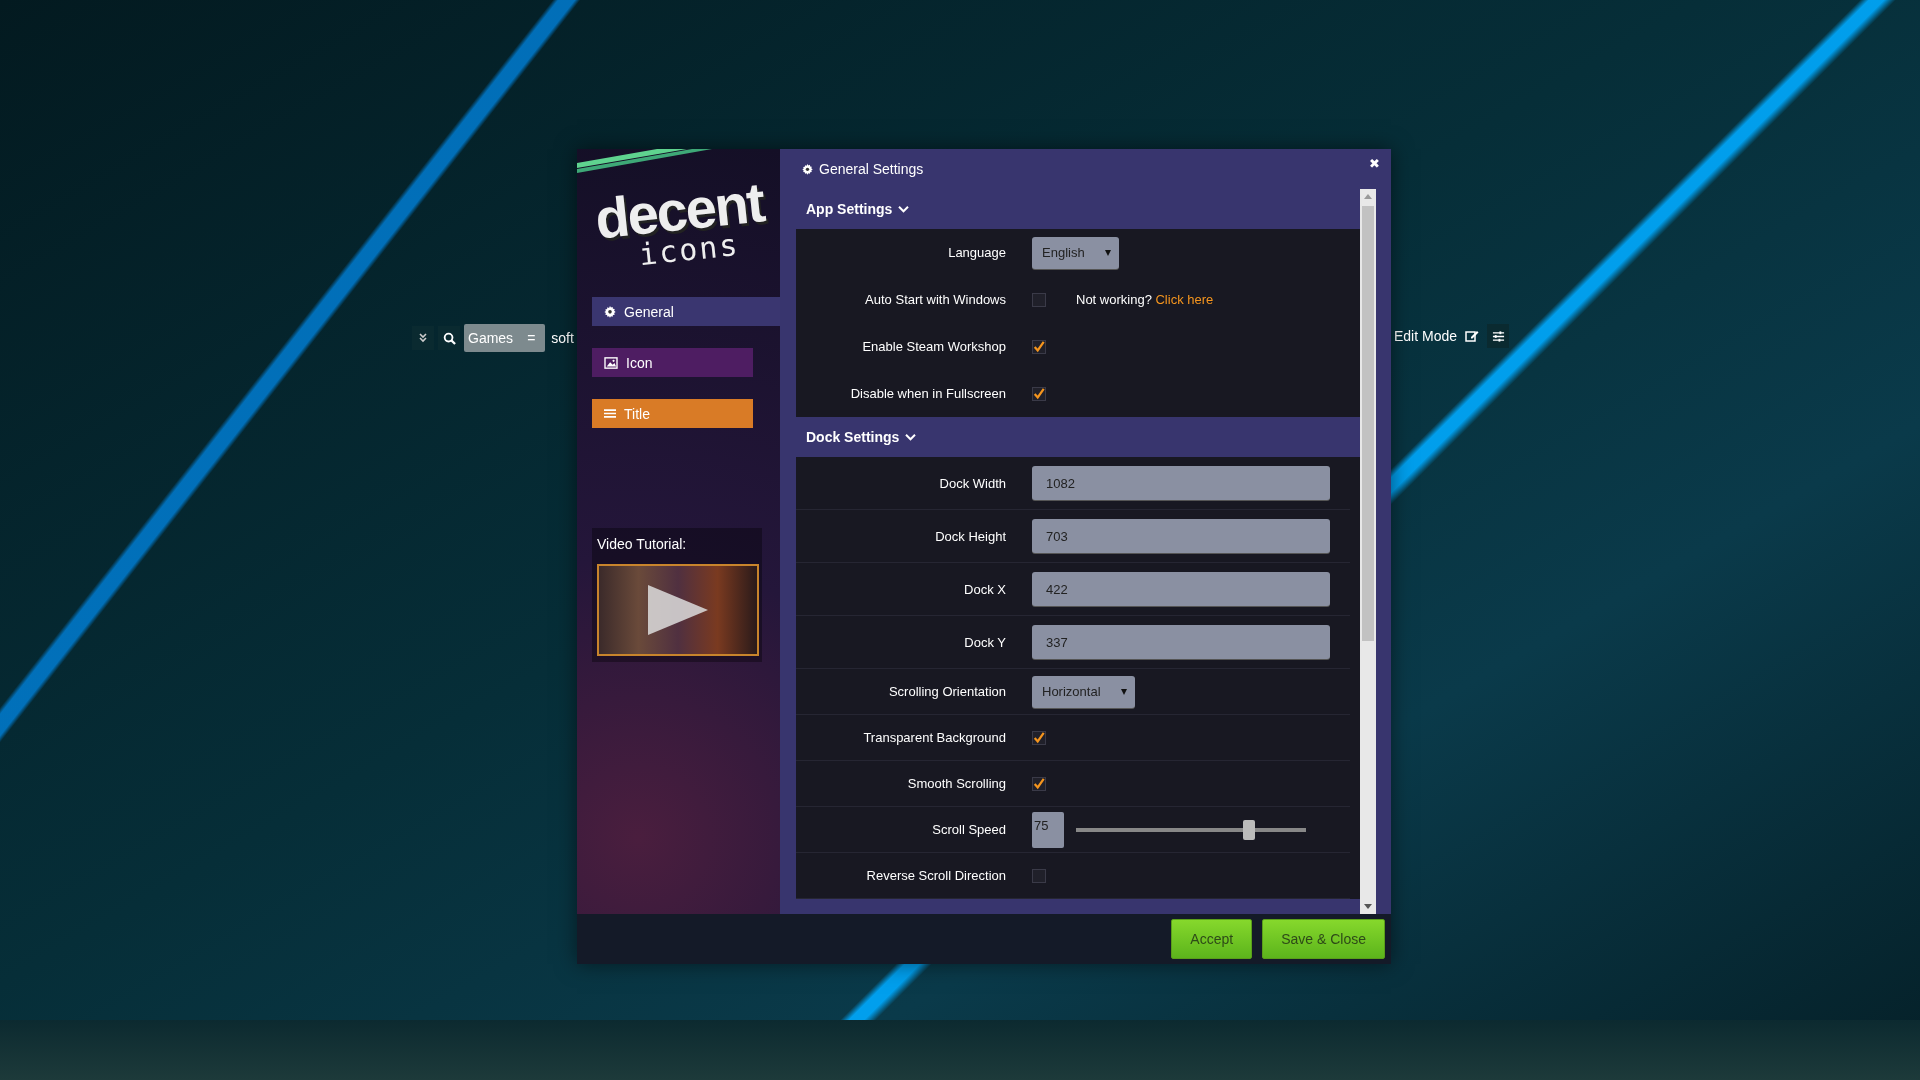  What do you see at coordinates (856, 209) in the screenshot?
I see `section-header: App Settings` at bounding box center [856, 209].